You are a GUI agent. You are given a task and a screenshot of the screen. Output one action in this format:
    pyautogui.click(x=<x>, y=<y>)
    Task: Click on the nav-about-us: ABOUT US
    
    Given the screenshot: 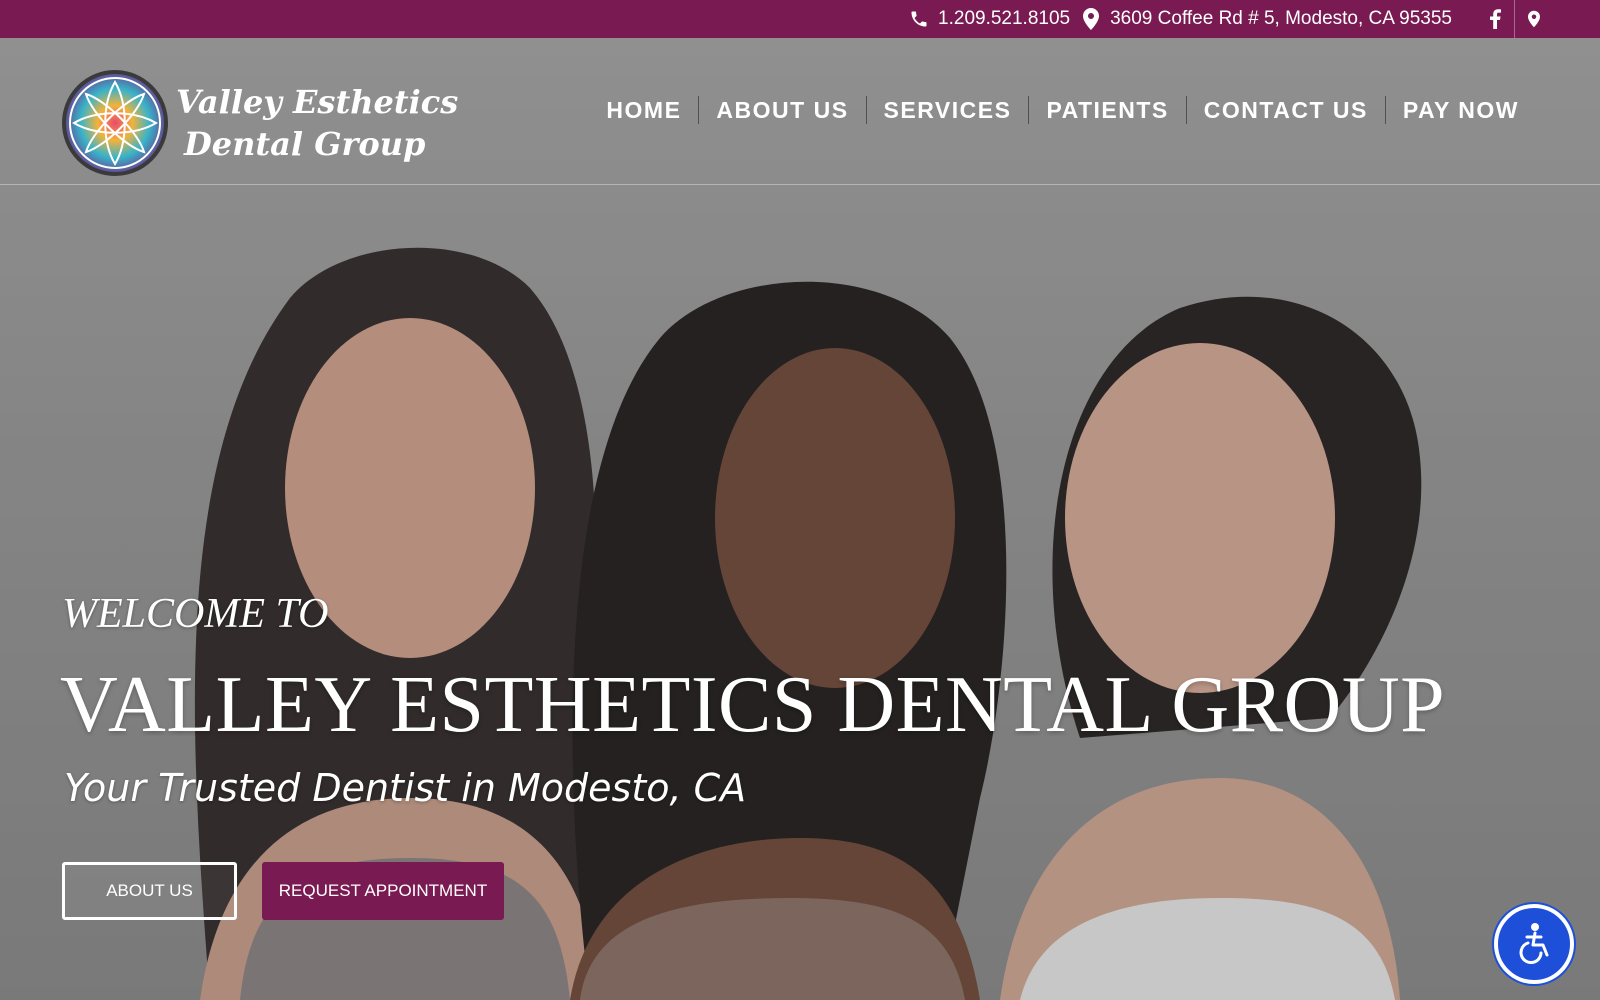 What is the action you would take?
    pyautogui.click(x=782, y=110)
    